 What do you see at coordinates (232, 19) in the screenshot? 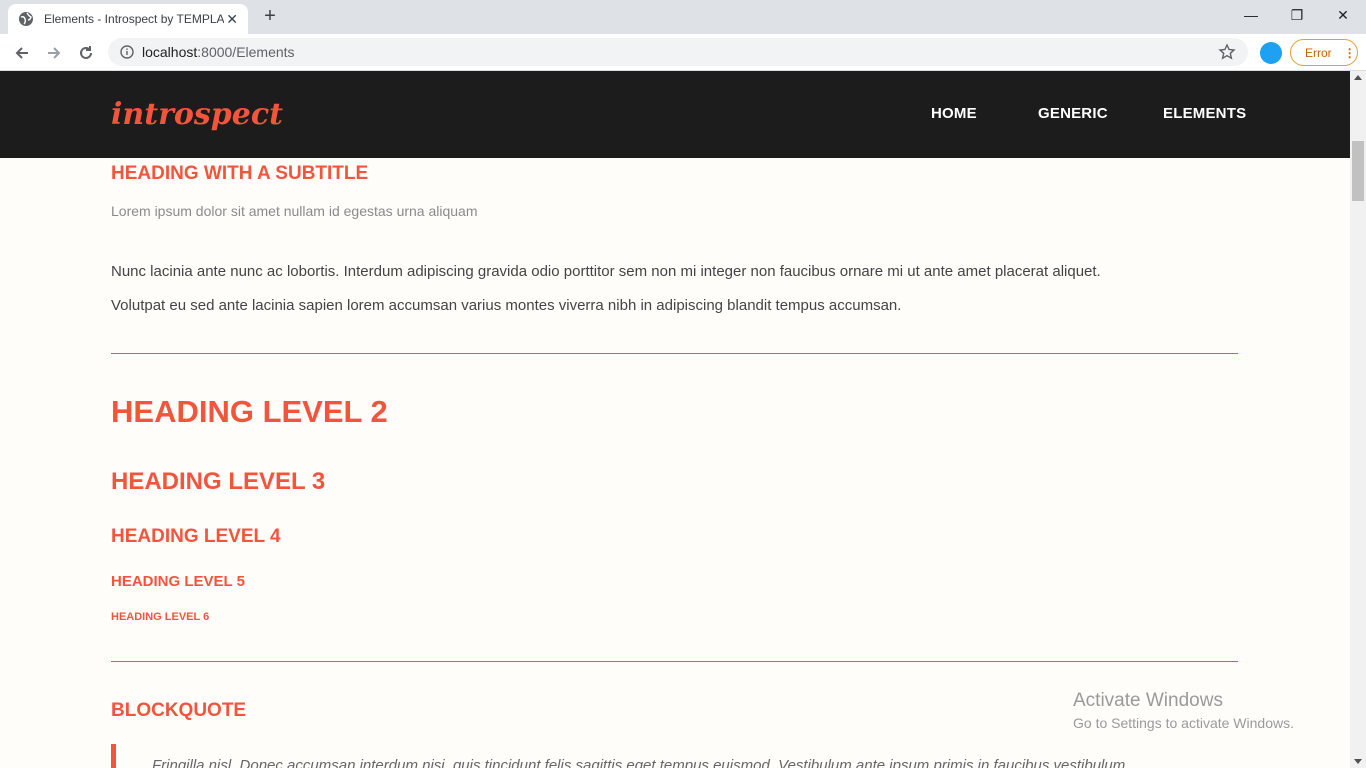
I see `tab-close-icon: ✕` at bounding box center [232, 19].